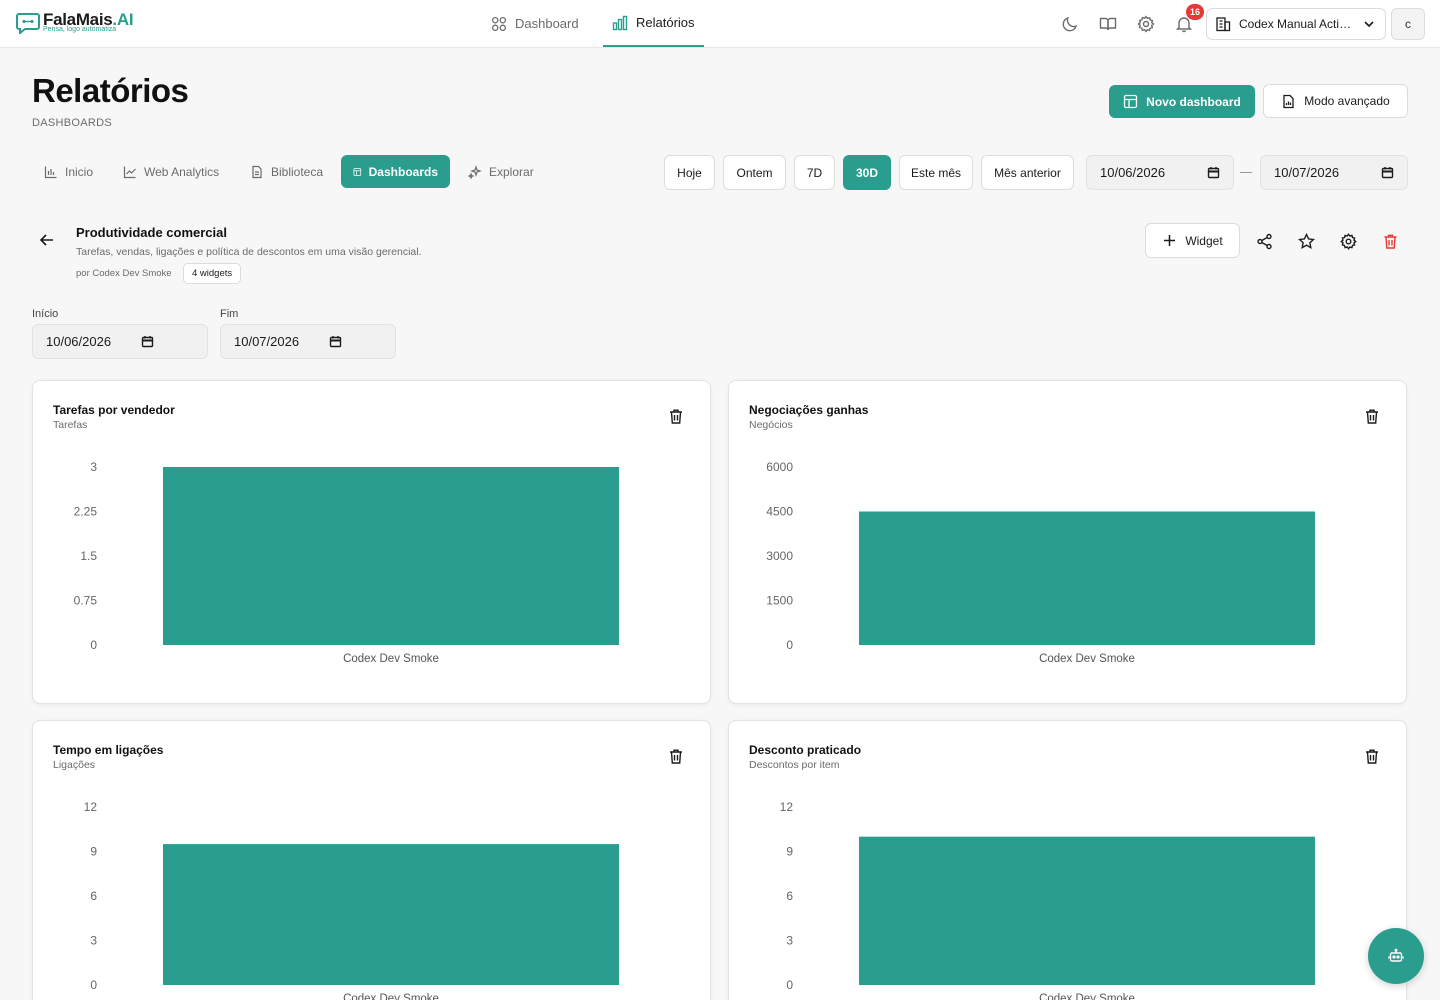 The width and height of the screenshot is (1440, 1000). I want to click on docs-book-icon, so click(1108, 24).